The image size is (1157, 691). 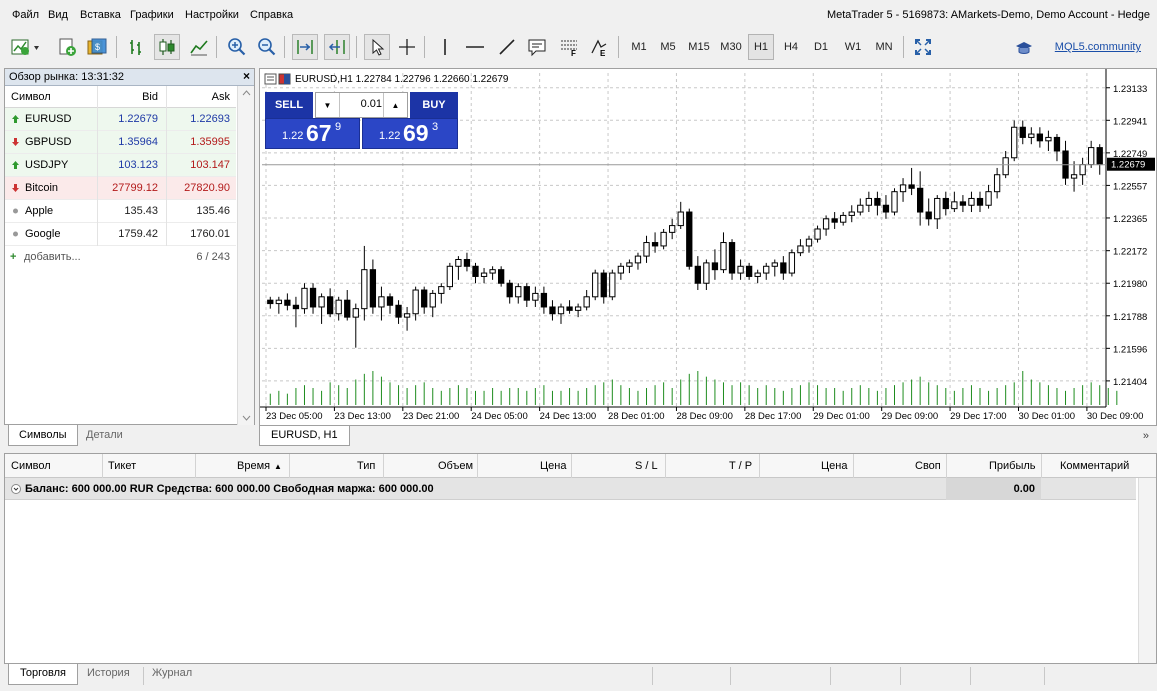 I want to click on new-chart-button, so click(x=27, y=47).